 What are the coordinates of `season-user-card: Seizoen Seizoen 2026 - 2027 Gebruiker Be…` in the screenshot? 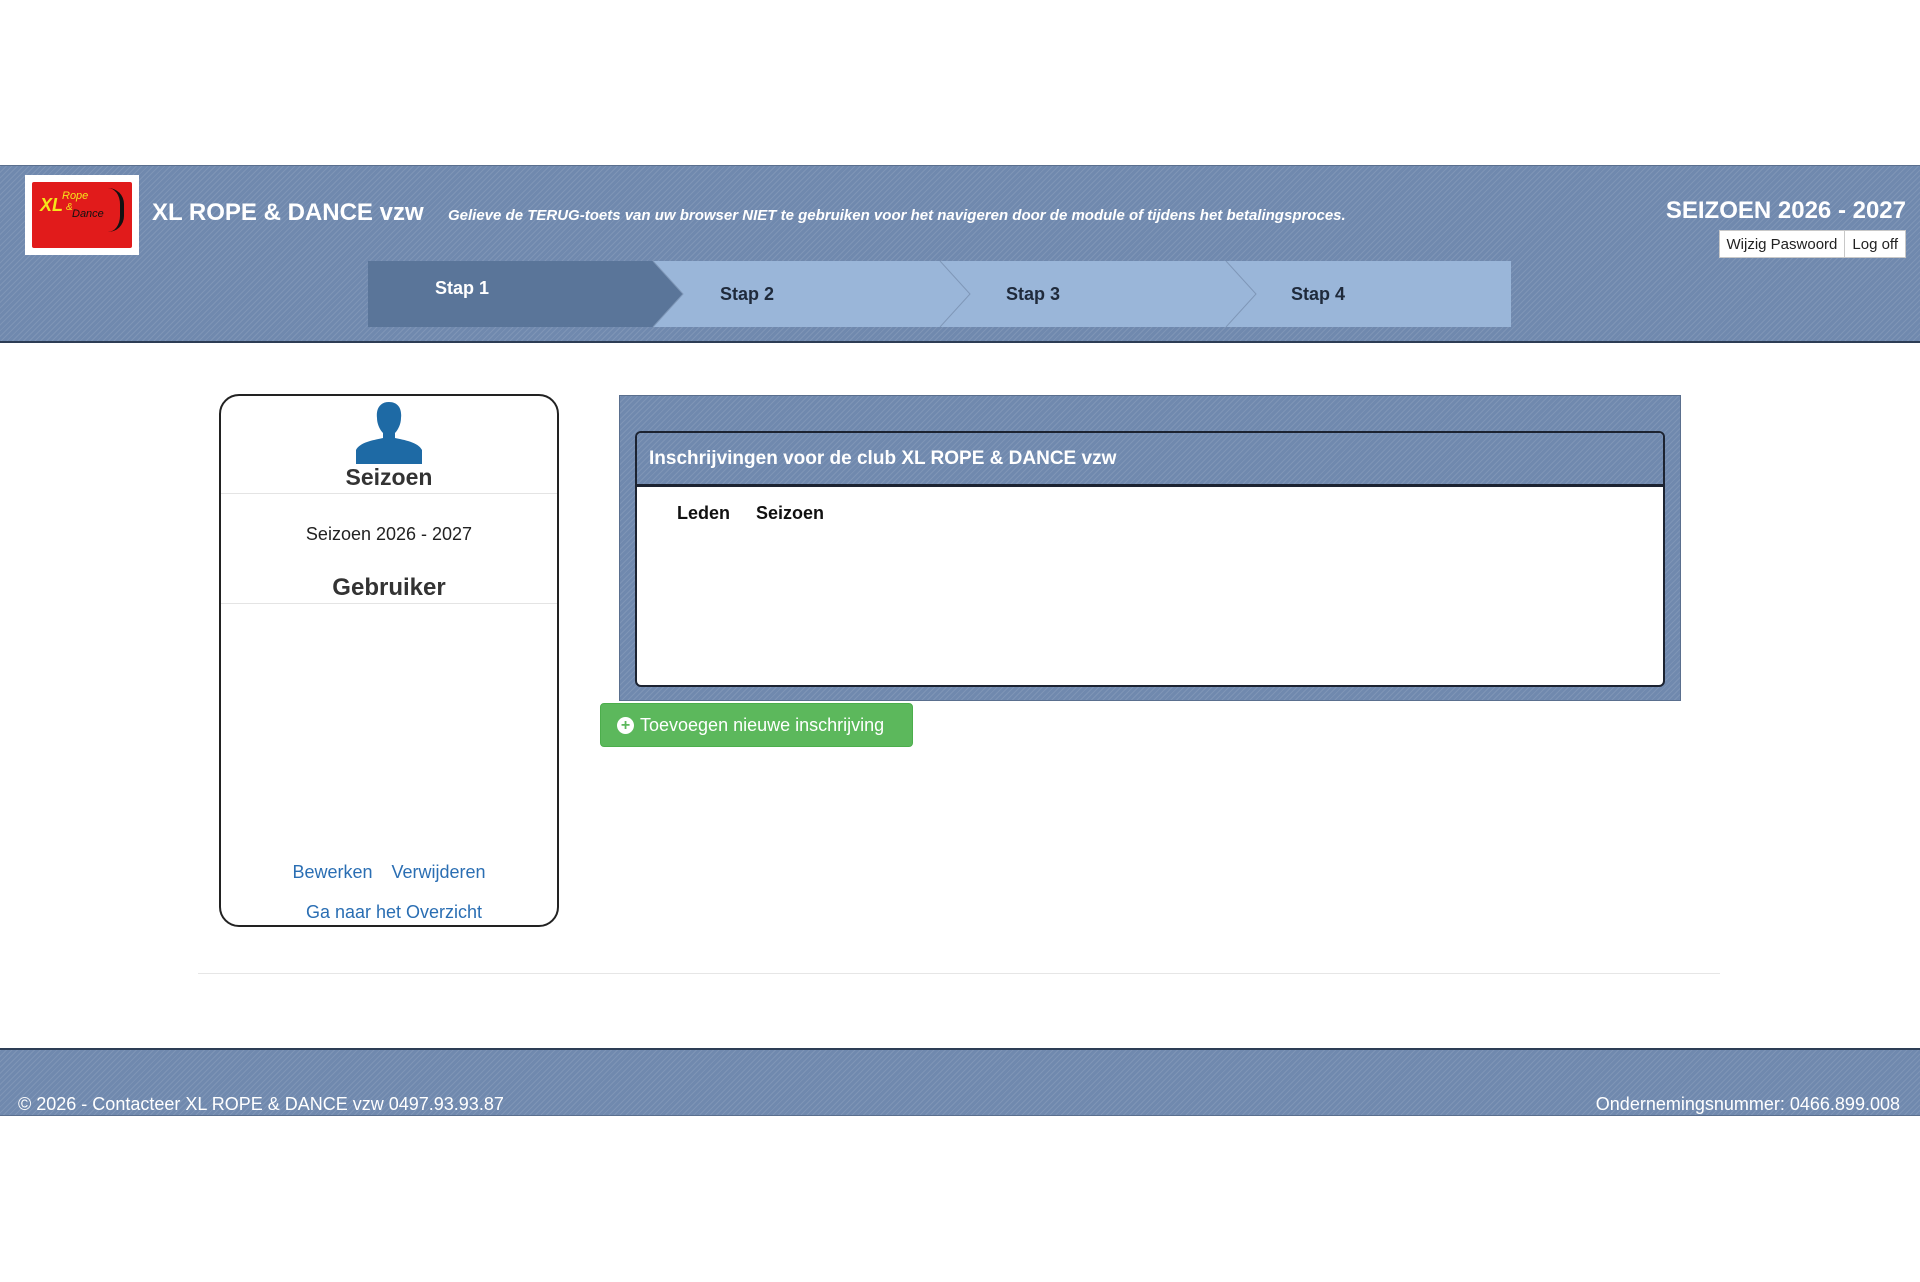 It's located at (389, 660).